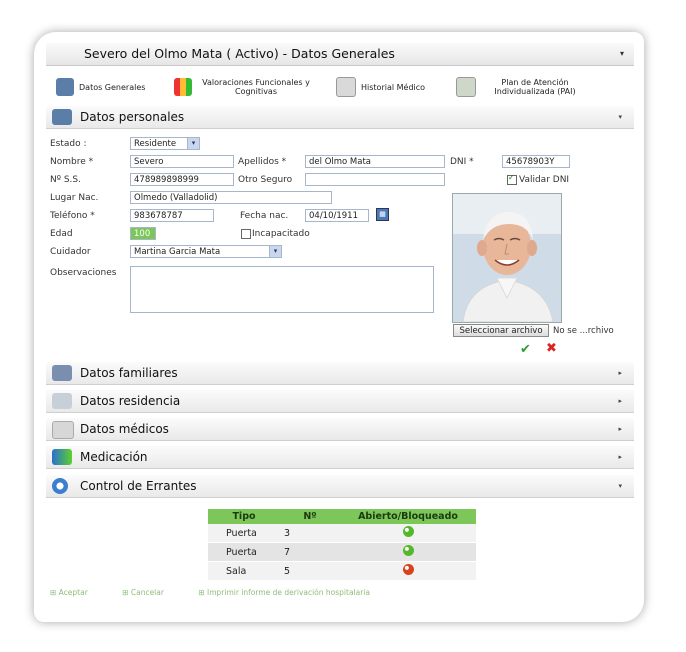  I want to click on table-row: Puerta 3, so click(342, 533).